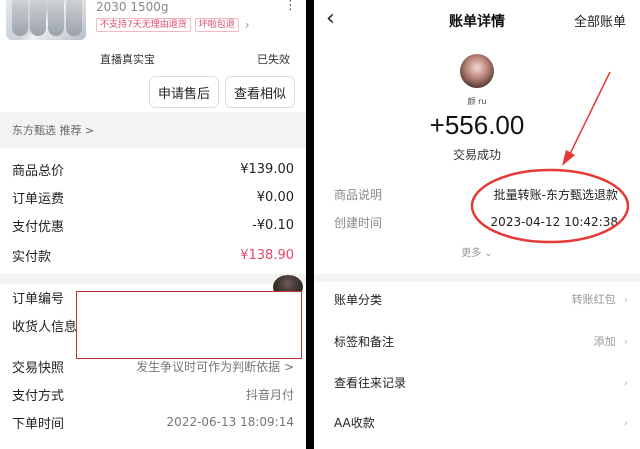 Image resolution: width=640 pixels, height=449 pixels. What do you see at coordinates (555, 194) in the screenshot?
I see `detail-value: 批量转账-东方甄选退款` at bounding box center [555, 194].